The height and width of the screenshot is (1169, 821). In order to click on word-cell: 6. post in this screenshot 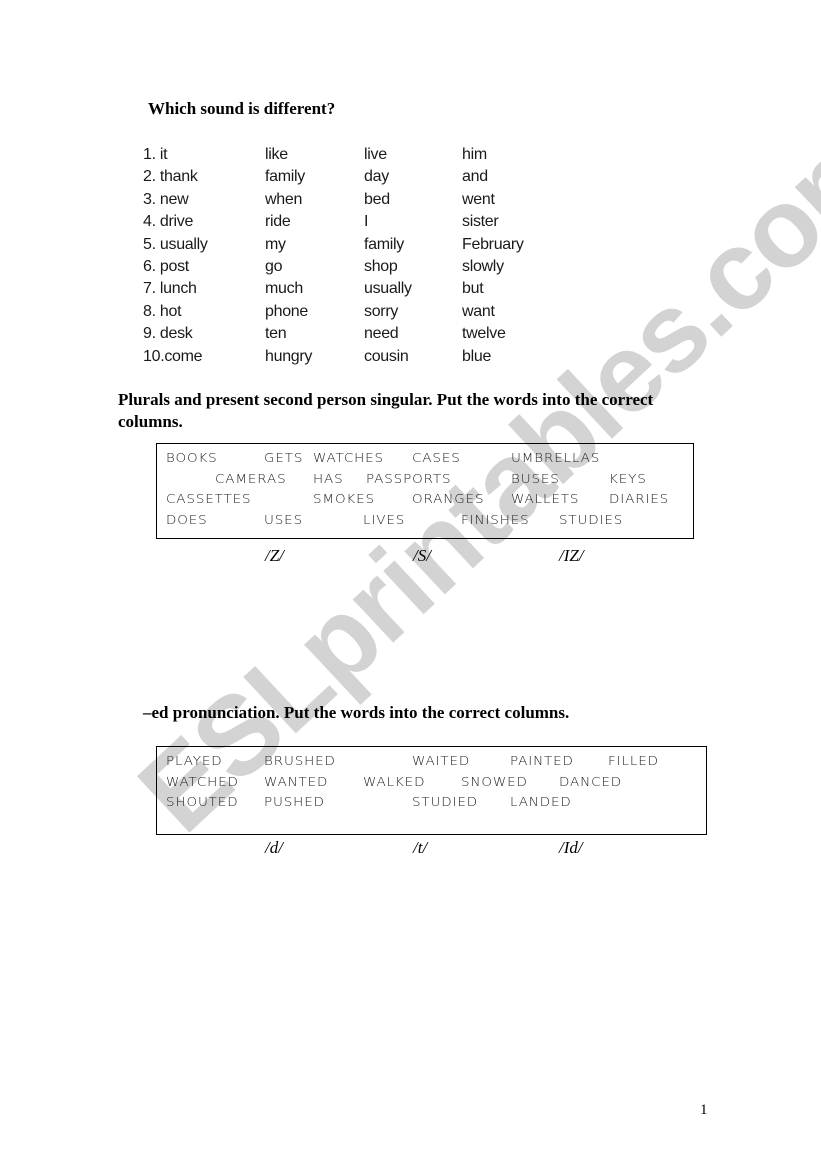, I will do `click(166, 266)`.